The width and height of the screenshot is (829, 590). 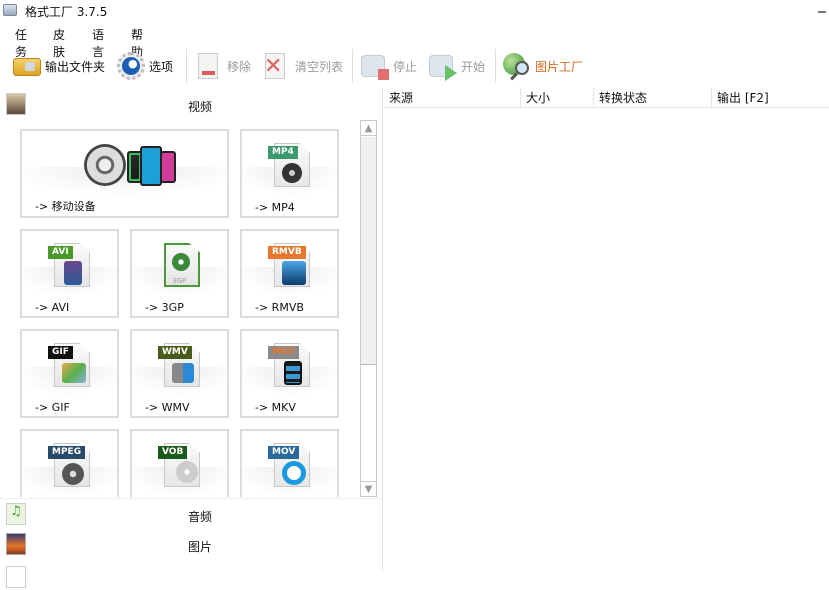 What do you see at coordinates (199, 547) in the screenshot?
I see `category-picture-label: 图片` at bounding box center [199, 547].